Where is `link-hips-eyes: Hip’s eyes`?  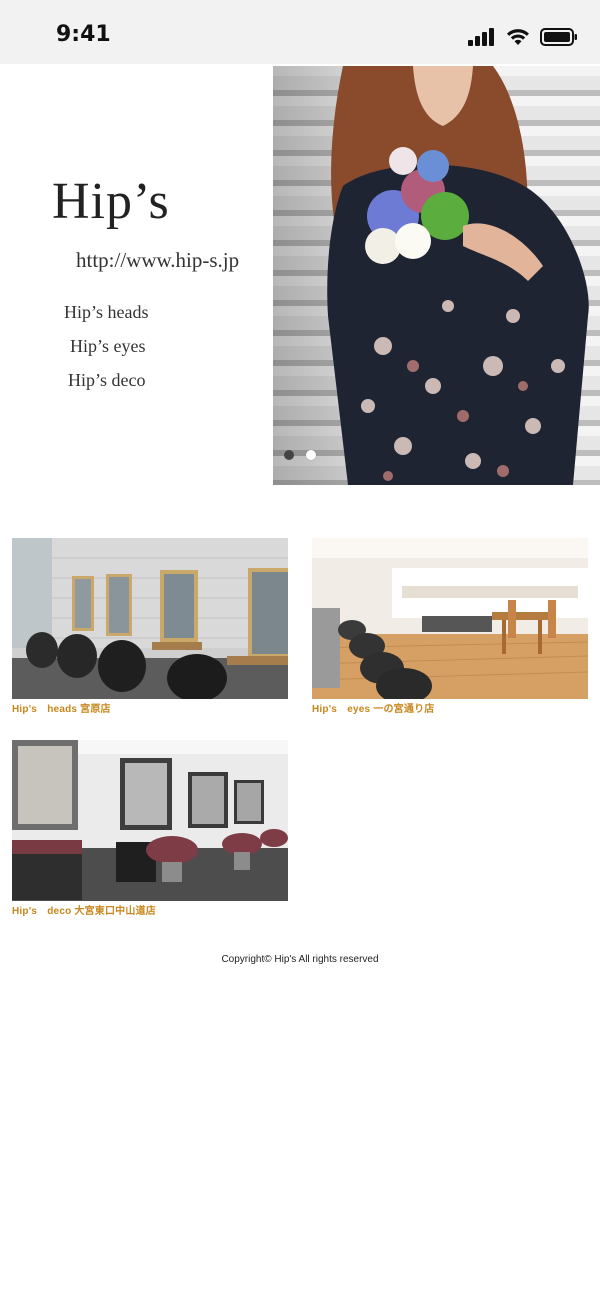 link-hips-eyes: Hip’s eyes is located at coordinates (106, 347).